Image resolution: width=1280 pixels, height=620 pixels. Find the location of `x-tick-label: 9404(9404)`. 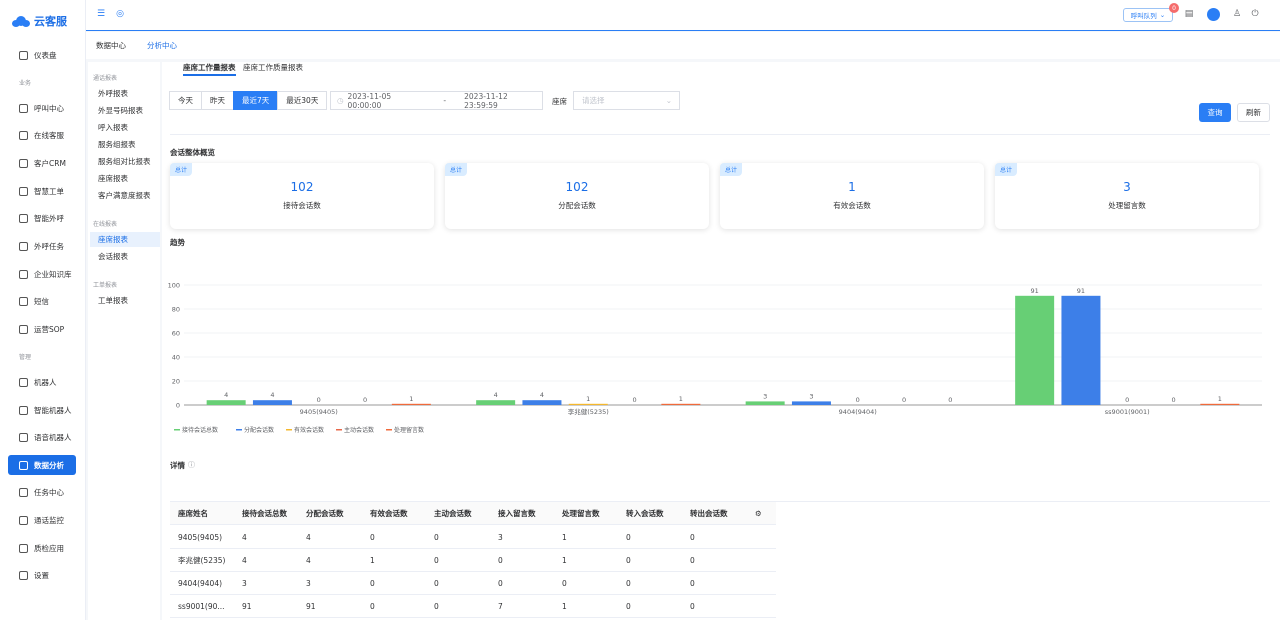

x-tick-label: 9404(9404) is located at coordinates (858, 412).